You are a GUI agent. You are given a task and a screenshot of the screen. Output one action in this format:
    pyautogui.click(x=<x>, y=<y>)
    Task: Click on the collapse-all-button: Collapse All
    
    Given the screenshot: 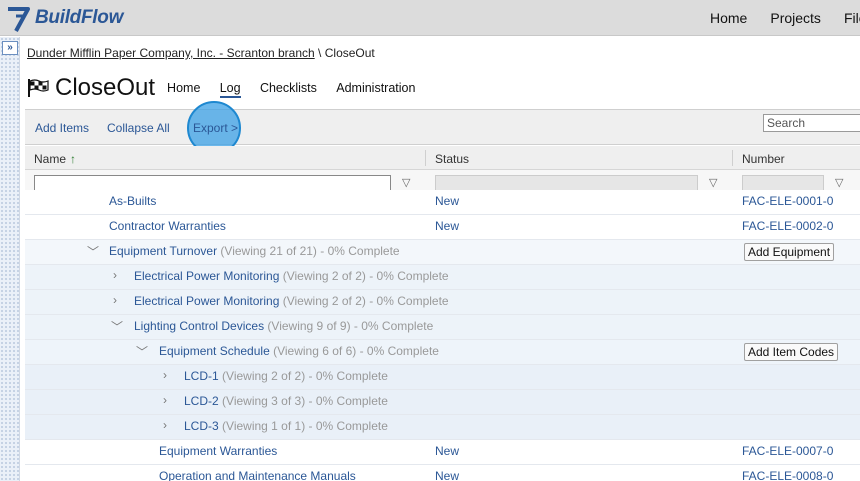 What is the action you would take?
    pyautogui.click(x=138, y=128)
    